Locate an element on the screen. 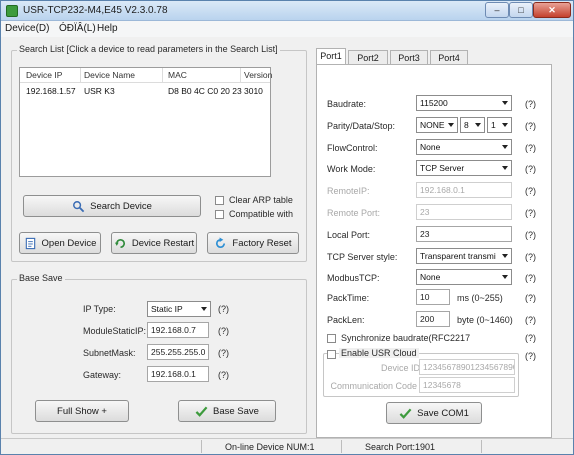 Image resolution: width=574 pixels, height=455 pixels. local-port-label: Local Port: is located at coordinates (349, 235).